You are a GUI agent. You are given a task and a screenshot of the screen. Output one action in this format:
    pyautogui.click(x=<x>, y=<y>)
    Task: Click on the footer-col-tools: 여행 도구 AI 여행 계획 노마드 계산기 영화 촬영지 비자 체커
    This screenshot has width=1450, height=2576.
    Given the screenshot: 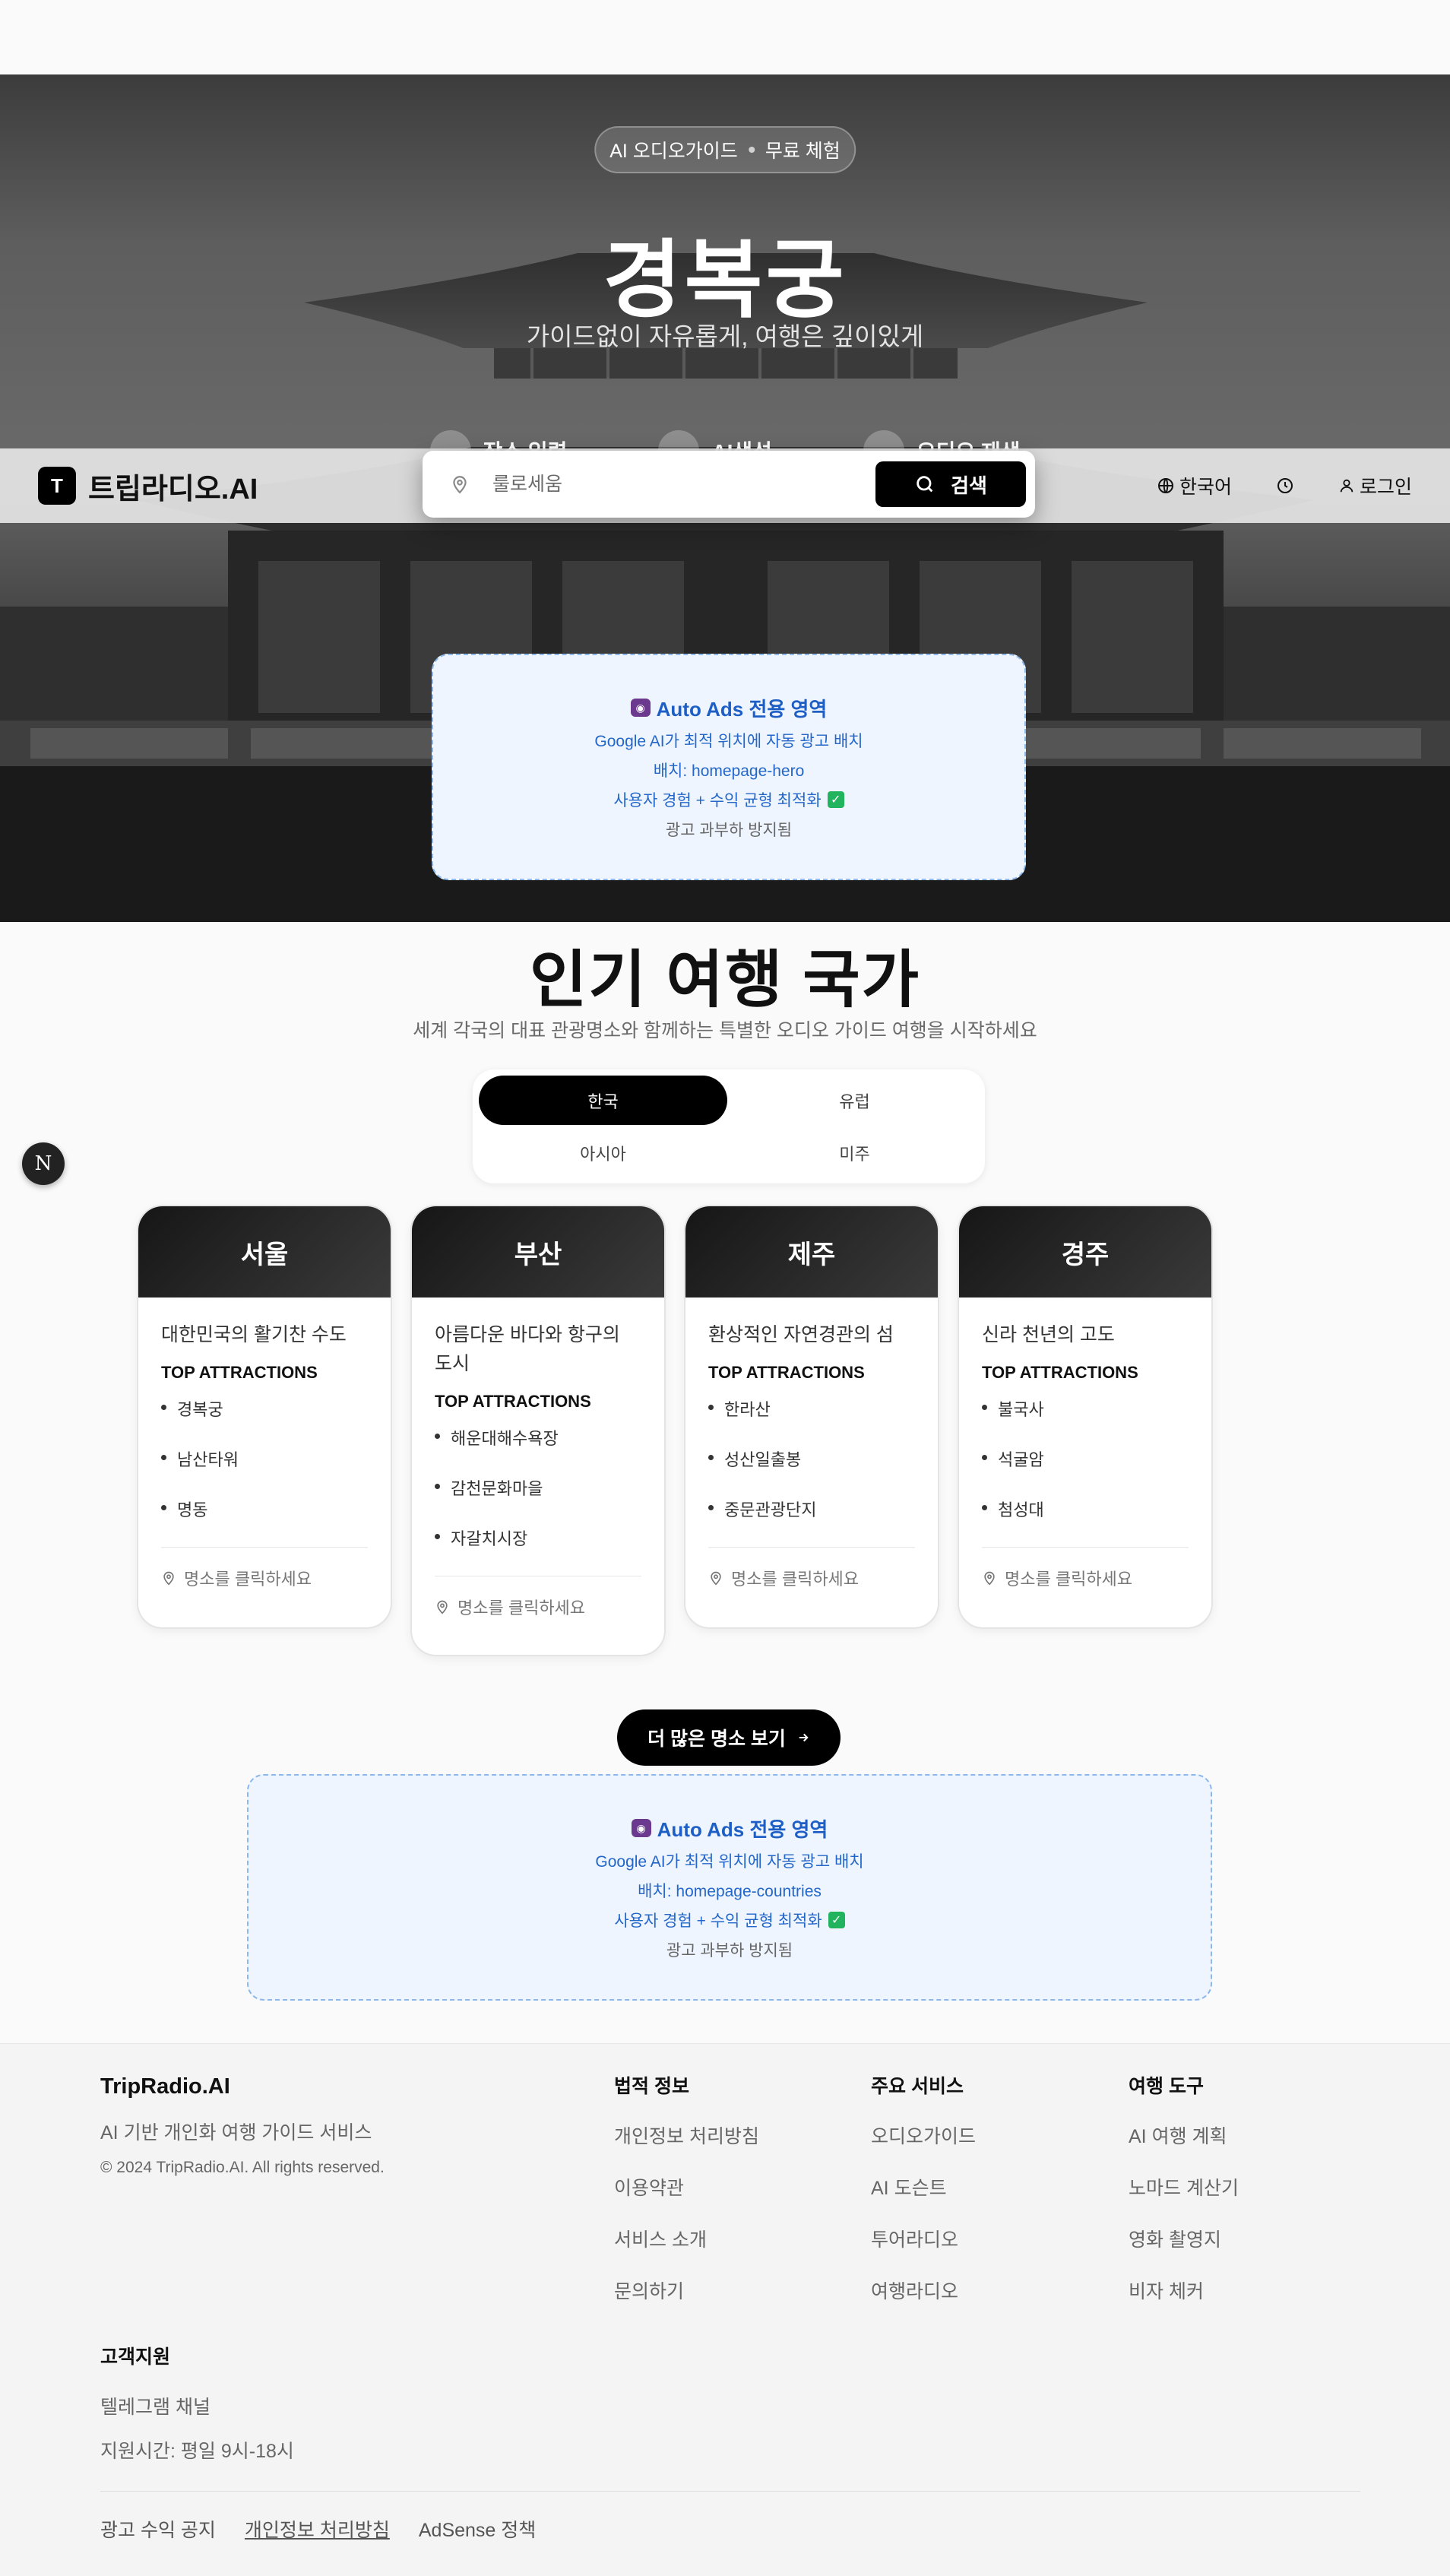 What is the action you would take?
    pyautogui.click(x=1184, y=2187)
    